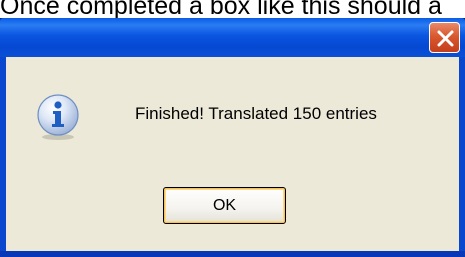  What do you see at coordinates (224, 205) in the screenshot?
I see `ok-button: OK` at bounding box center [224, 205].